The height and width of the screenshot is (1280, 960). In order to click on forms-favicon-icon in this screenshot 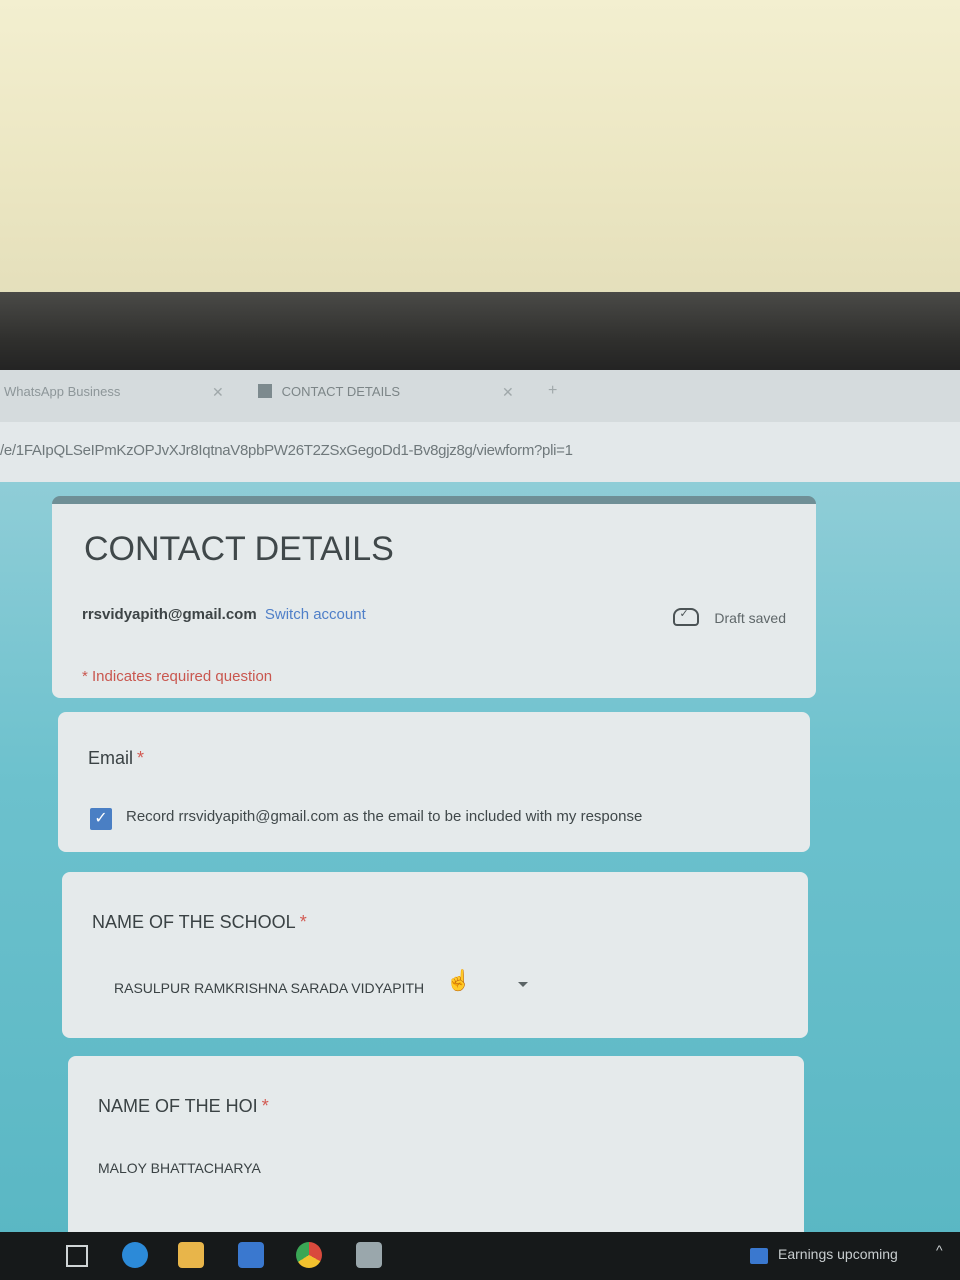, I will do `click(265, 391)`.